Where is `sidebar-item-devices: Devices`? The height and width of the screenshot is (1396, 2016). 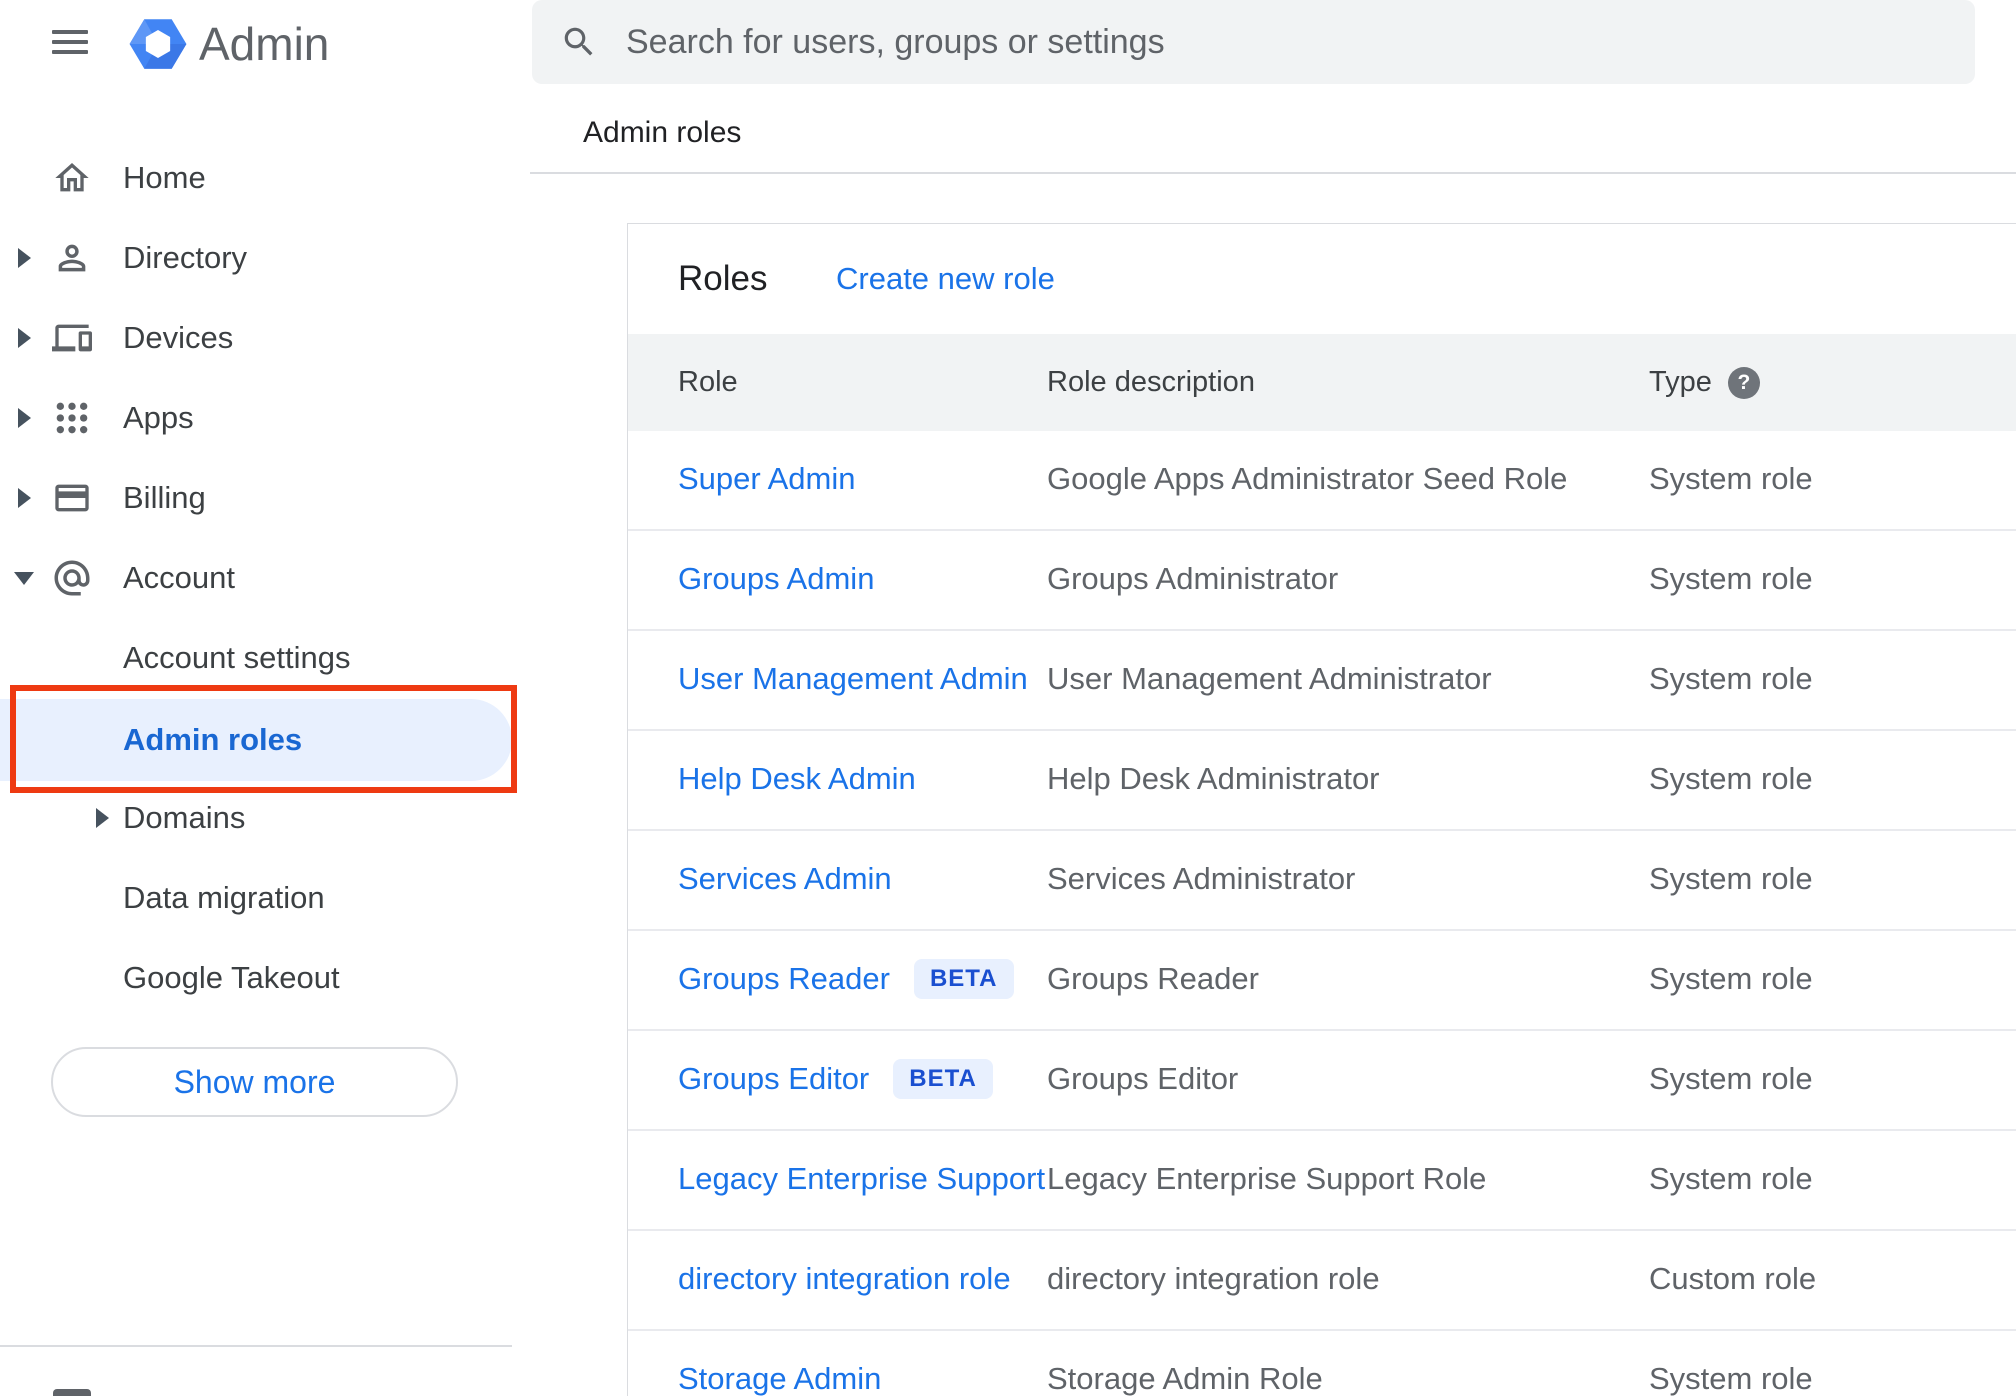 sidebar-item-devices: Devices is located at coordinates (256, 338).